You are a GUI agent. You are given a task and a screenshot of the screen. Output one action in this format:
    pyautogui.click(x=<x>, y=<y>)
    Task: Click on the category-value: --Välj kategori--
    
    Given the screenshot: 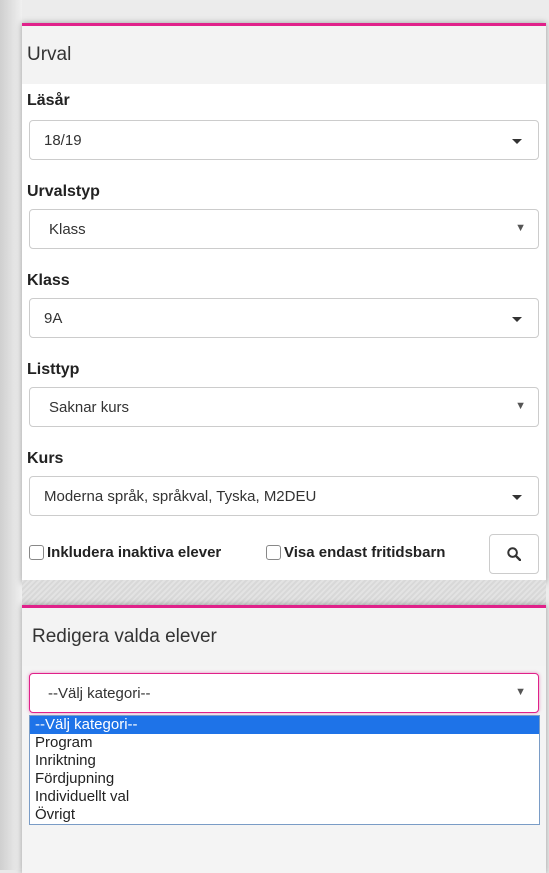 What is the action you would take?
    pyautogui.click(x=99, y=693)
    